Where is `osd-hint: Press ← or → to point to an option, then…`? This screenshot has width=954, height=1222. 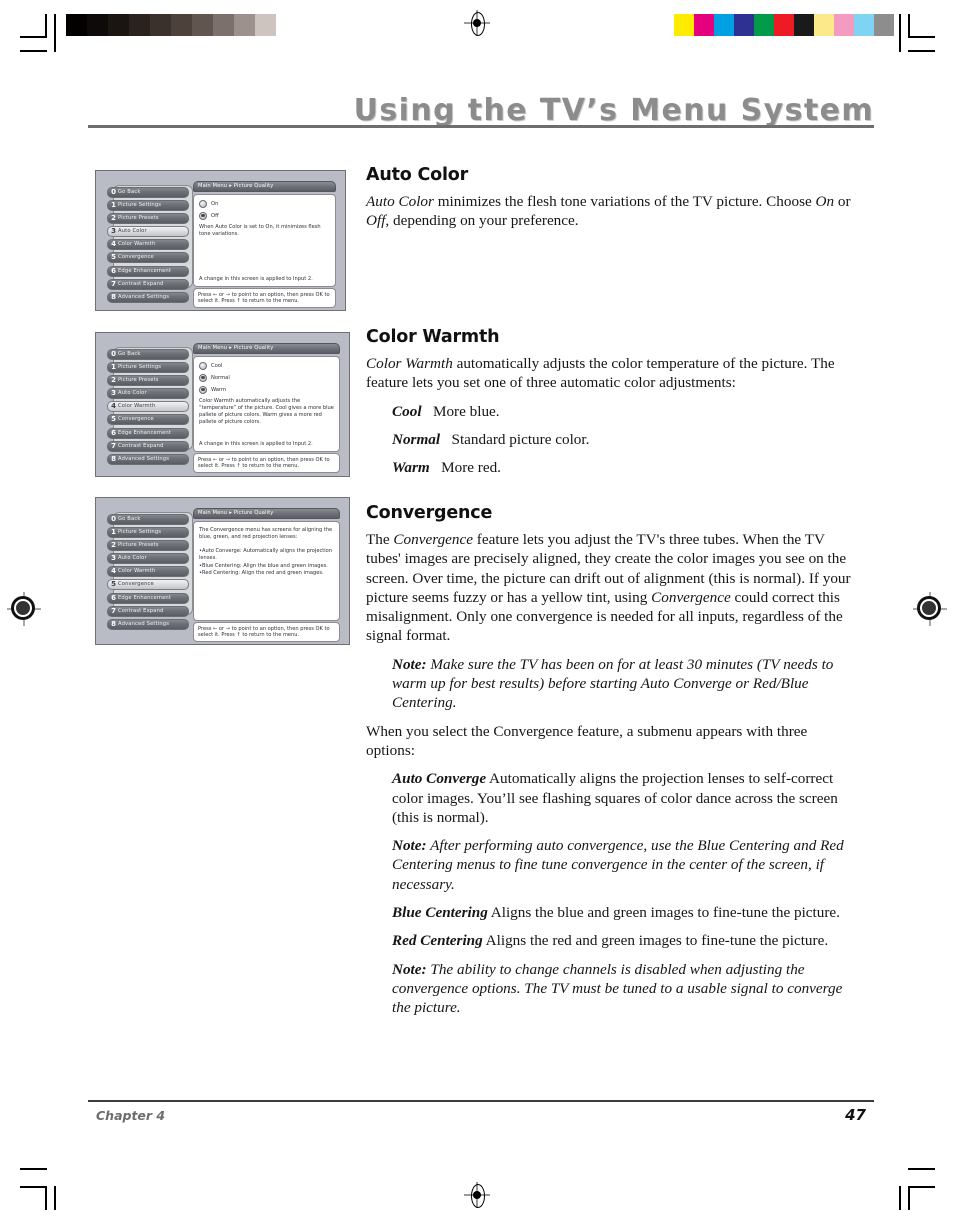 osd-hint: Press ← or → to point to an option, then… is located at coordinates (266, 463).